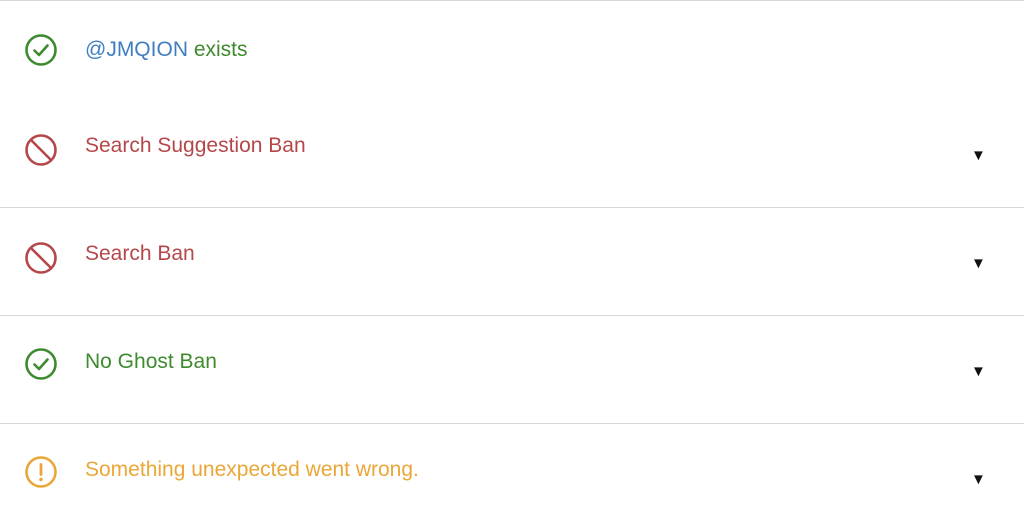  What do you see at coordinates (140, 253) in the screenshot?
I see `check-label: Search Ban` at bounding box center [140, 253].